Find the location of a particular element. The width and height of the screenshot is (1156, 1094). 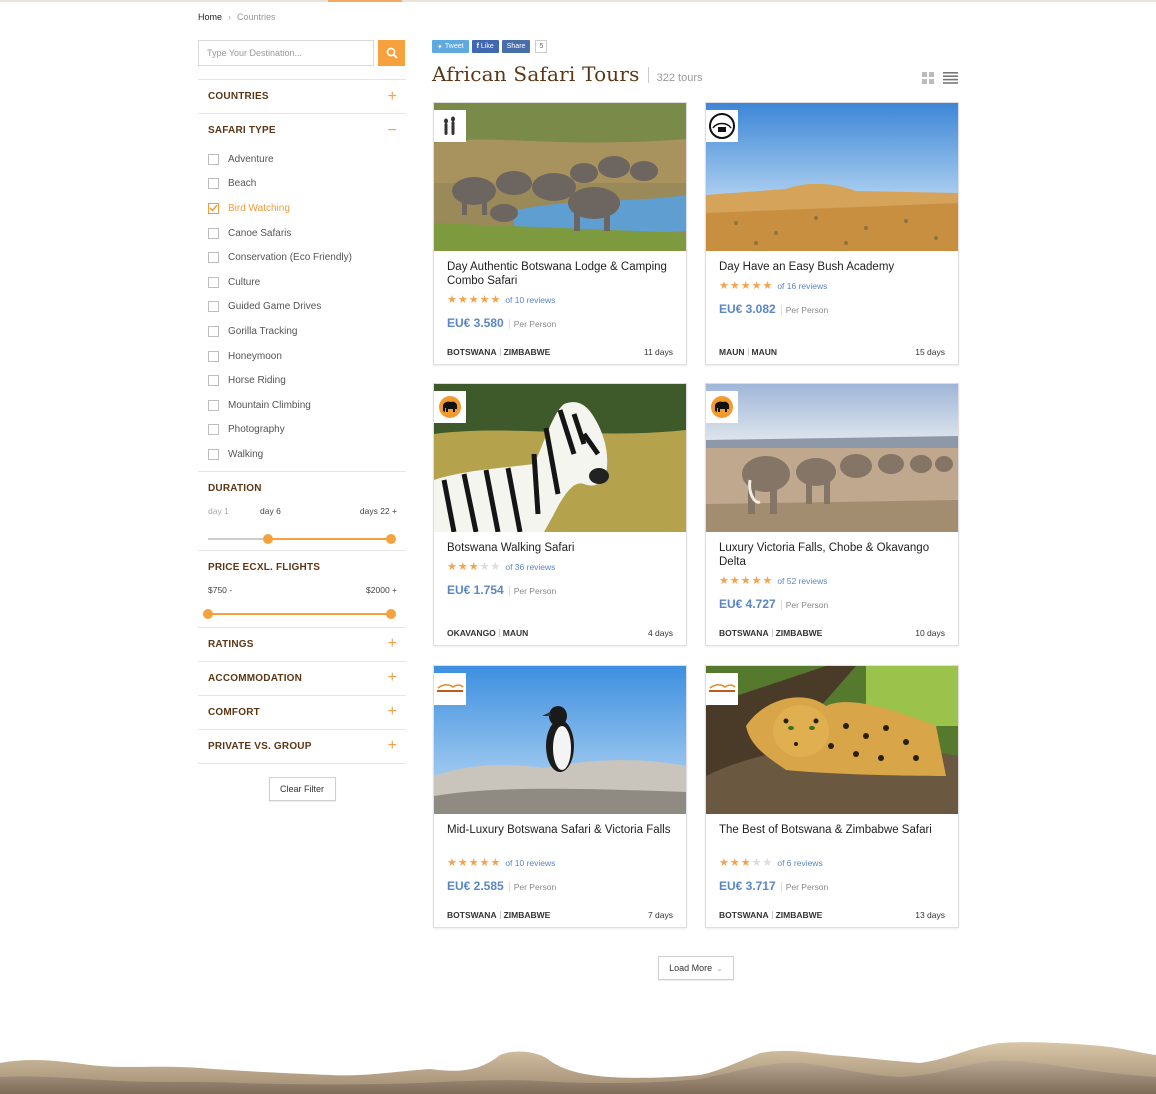

duration-min-handle is located at coordinates (268, 538).